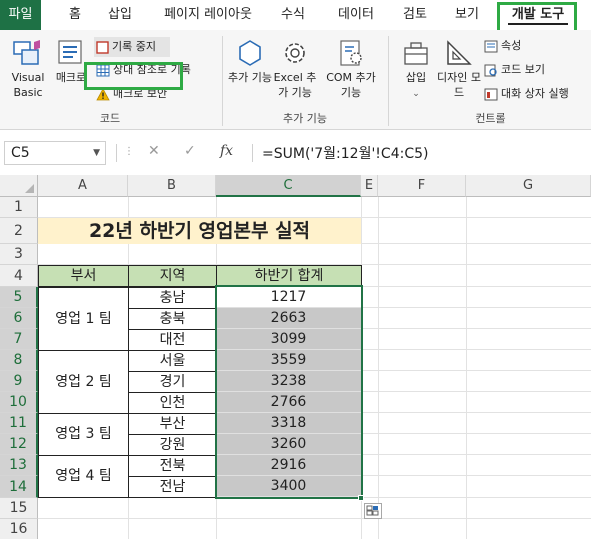 The image size is (591, 539). Describe the element at coordinates (70, 52) in the screenshot. I see `macros-icon` at that location.